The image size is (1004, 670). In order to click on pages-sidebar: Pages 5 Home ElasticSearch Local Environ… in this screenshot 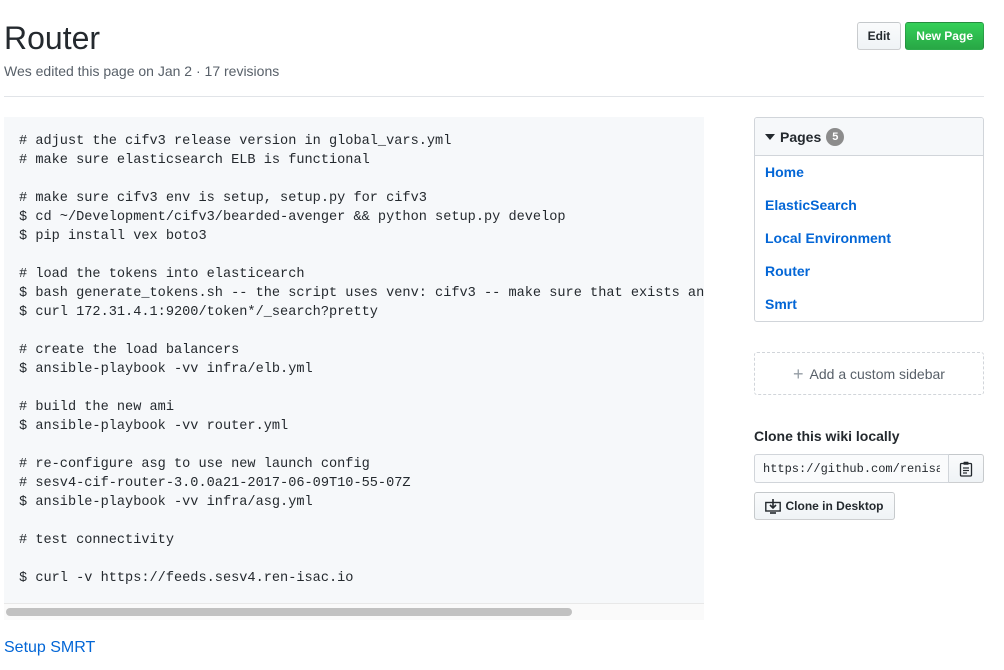, I will do `click(869, 219)`.